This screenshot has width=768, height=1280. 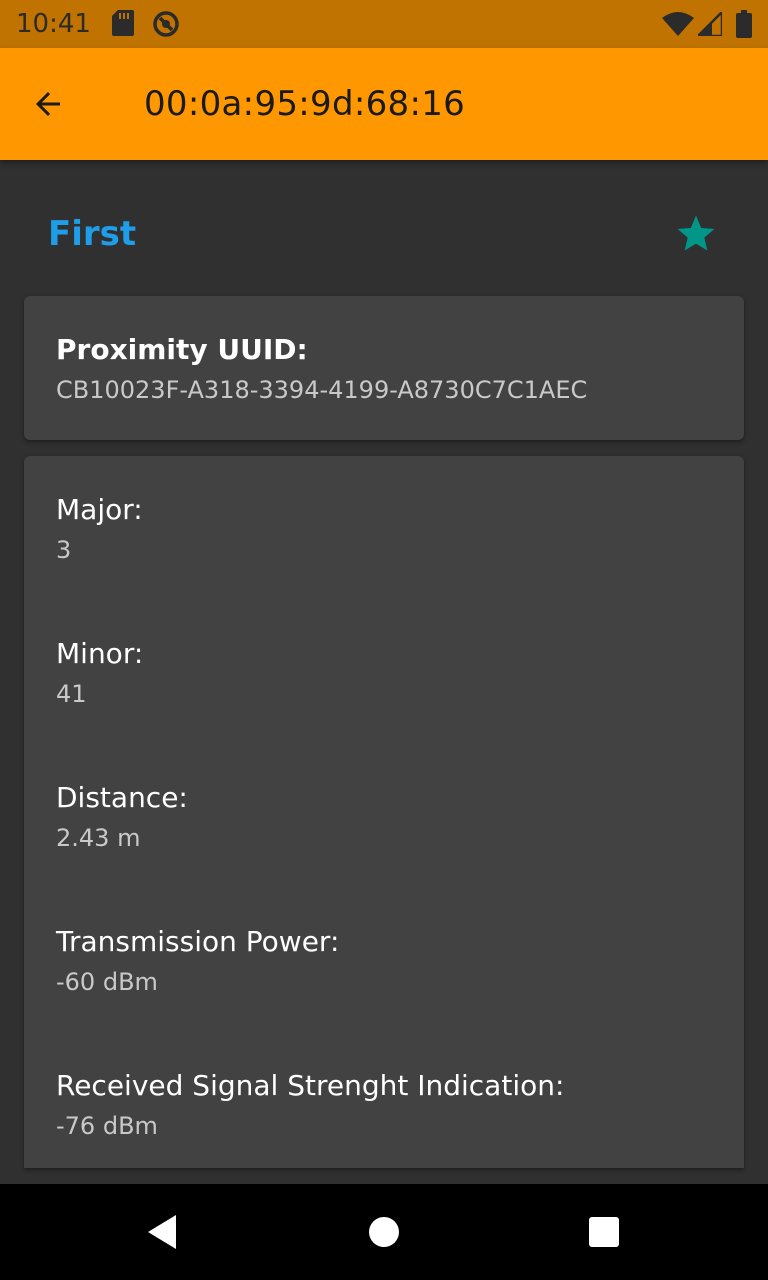 I want to click on page-title: 00:0a:95:9d:68:16, so click(x=305, y=104).